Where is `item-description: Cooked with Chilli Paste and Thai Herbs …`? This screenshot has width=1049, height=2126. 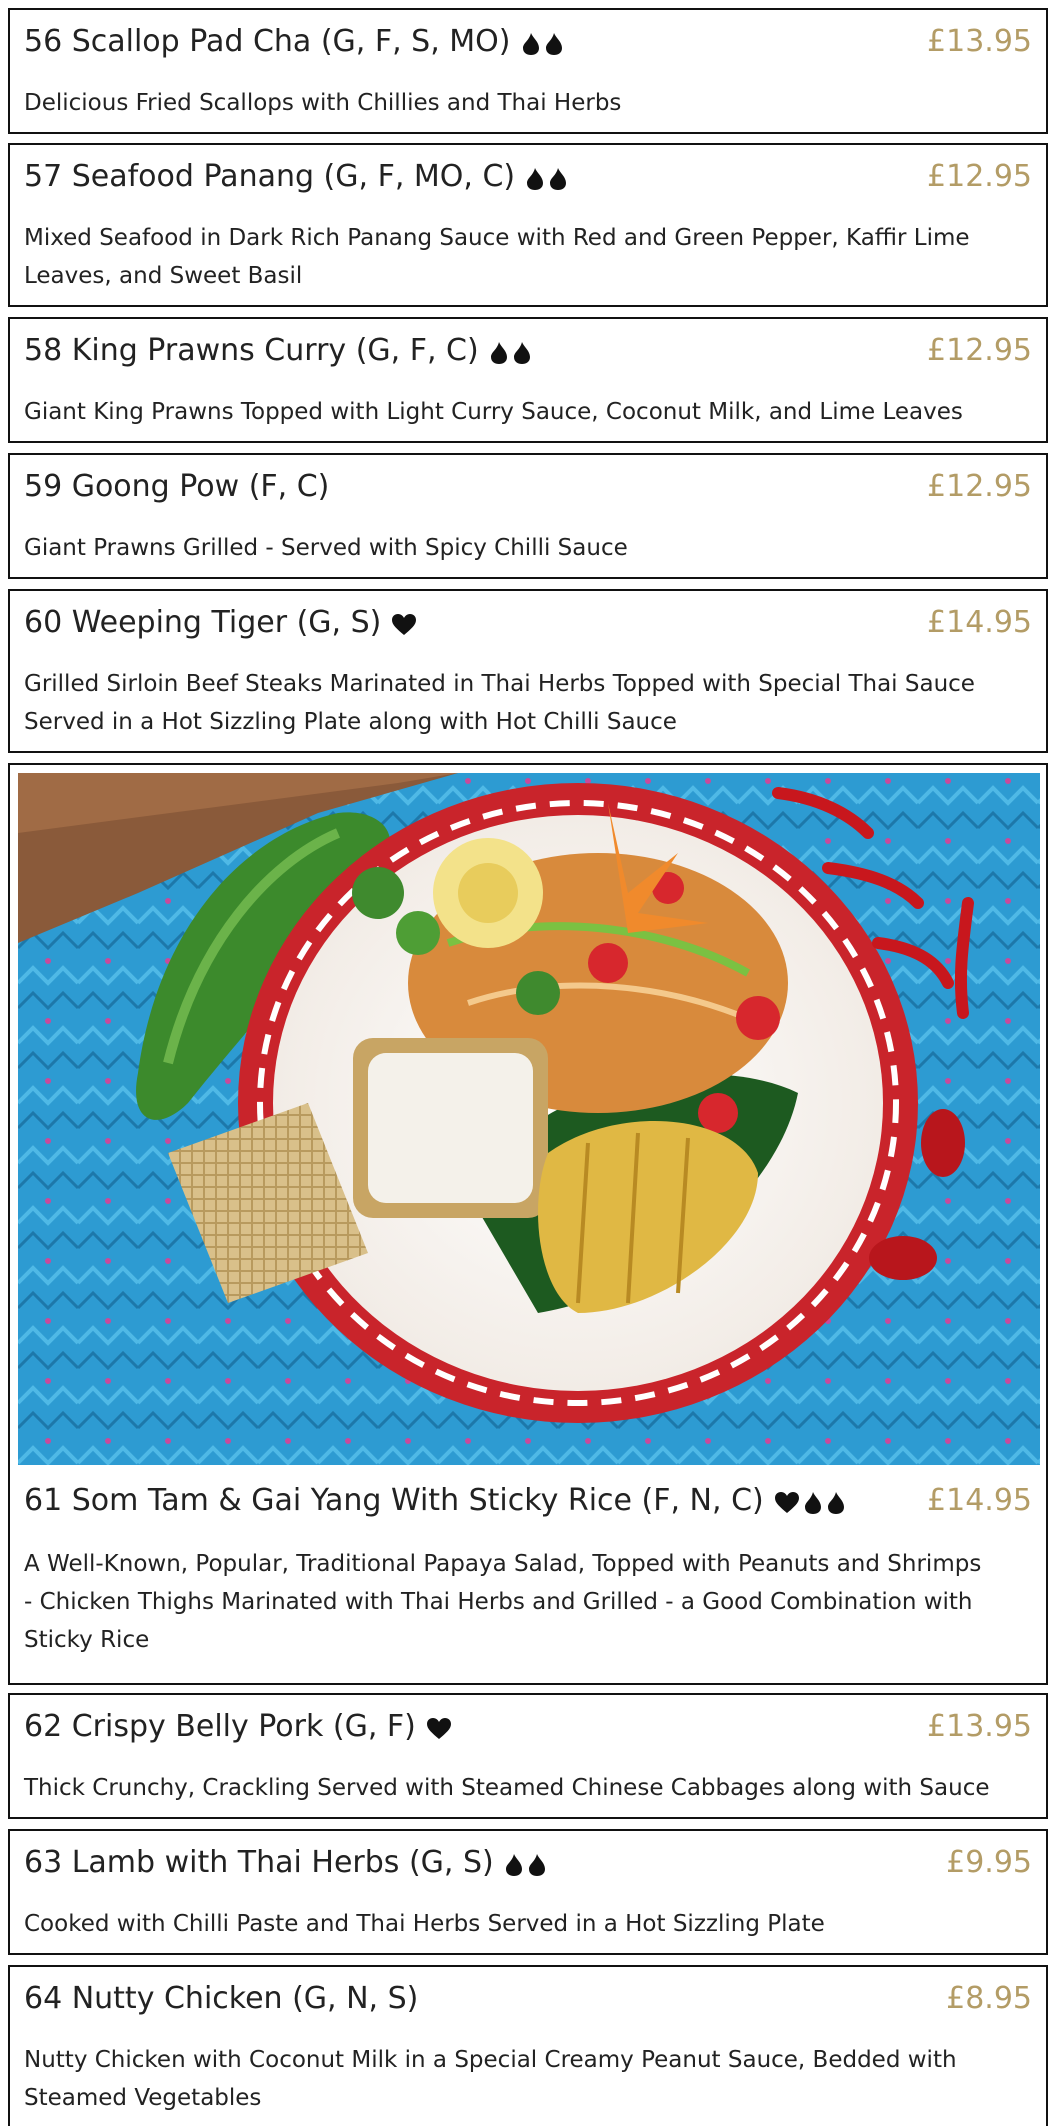 item-description: Cooked with Chilli Paste and Thai Herbs … is located at coordinates (424, 1924).